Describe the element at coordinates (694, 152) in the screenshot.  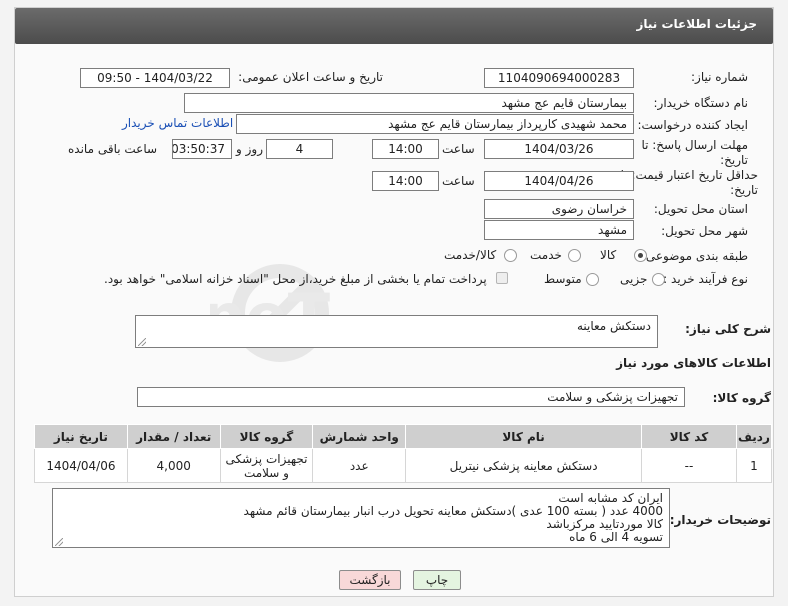
I see `reply-deadline-label: مهلت ارسال پاسخ: تا تاریخ:` at that location.